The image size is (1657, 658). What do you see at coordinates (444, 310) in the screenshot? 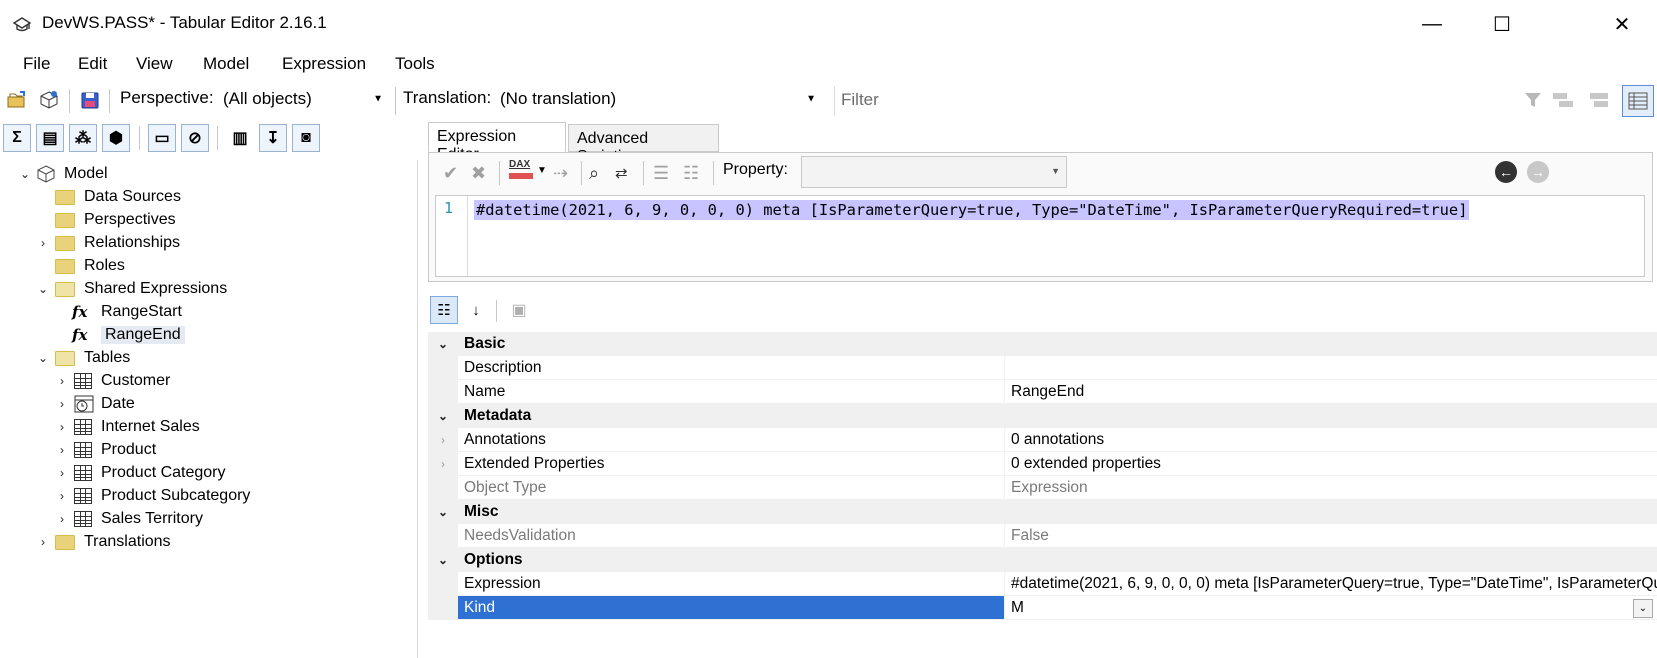
I see `categorized-button: ☷` at bounding box center [444, 310].